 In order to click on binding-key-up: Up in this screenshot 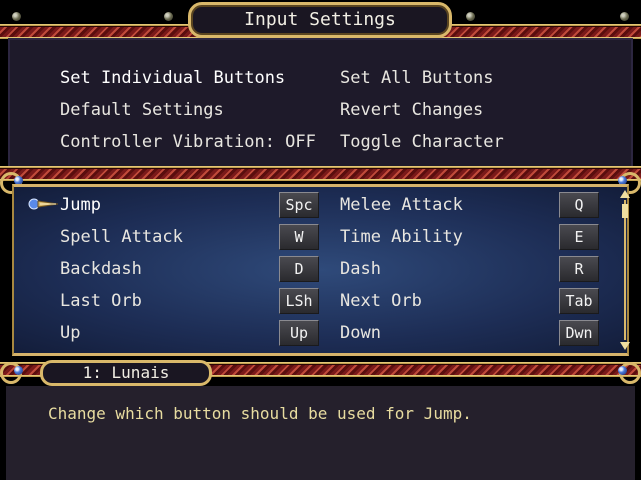, I will do `click(299, 333)`.